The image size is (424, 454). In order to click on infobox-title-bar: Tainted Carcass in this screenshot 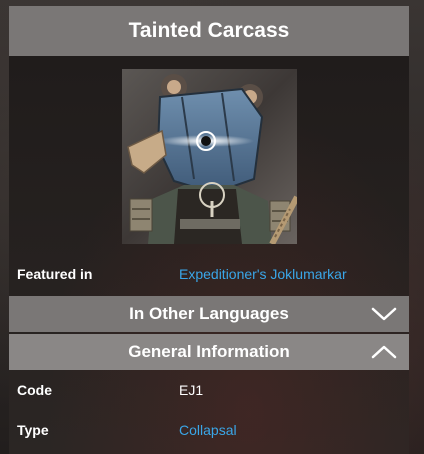, I will do `click(209, 31)`.